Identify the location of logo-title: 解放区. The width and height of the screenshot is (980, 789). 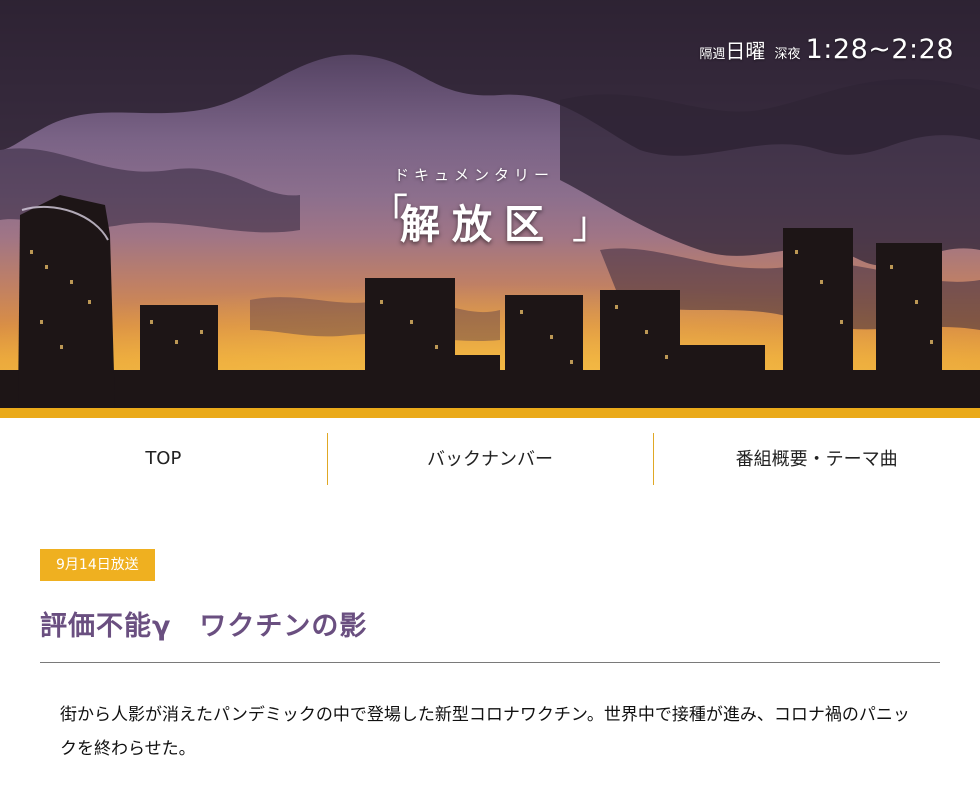
(478, 224).